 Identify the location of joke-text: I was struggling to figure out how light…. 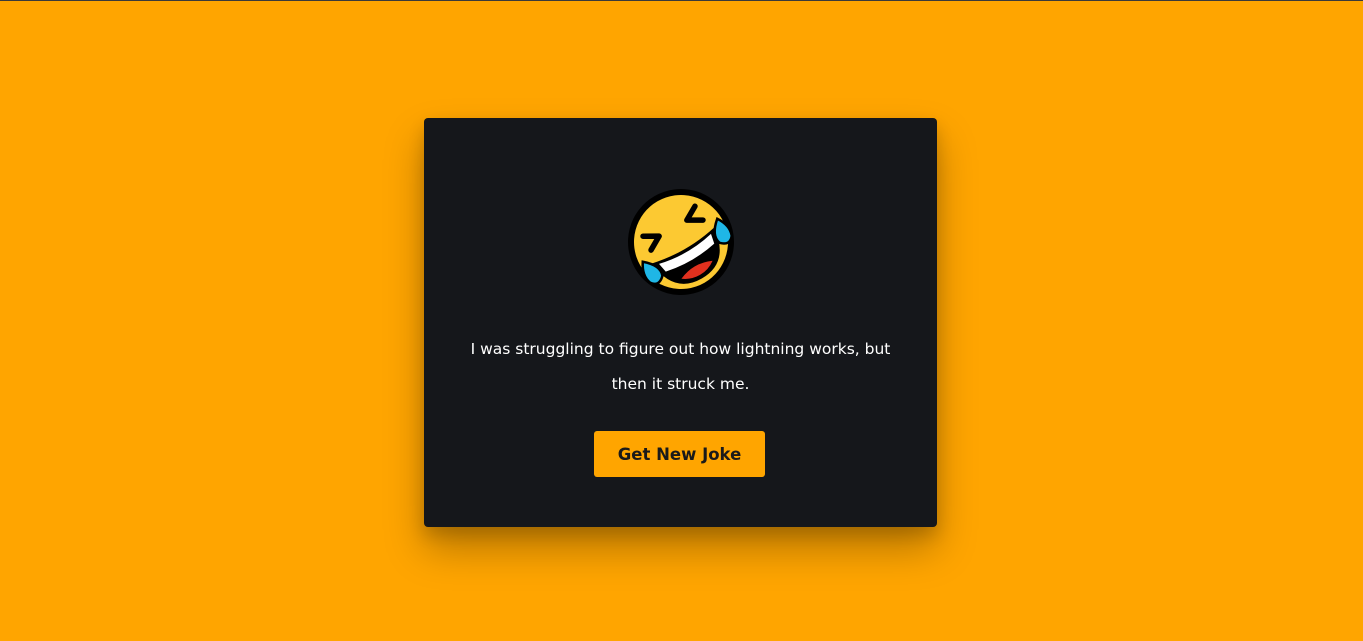
(680, 366).